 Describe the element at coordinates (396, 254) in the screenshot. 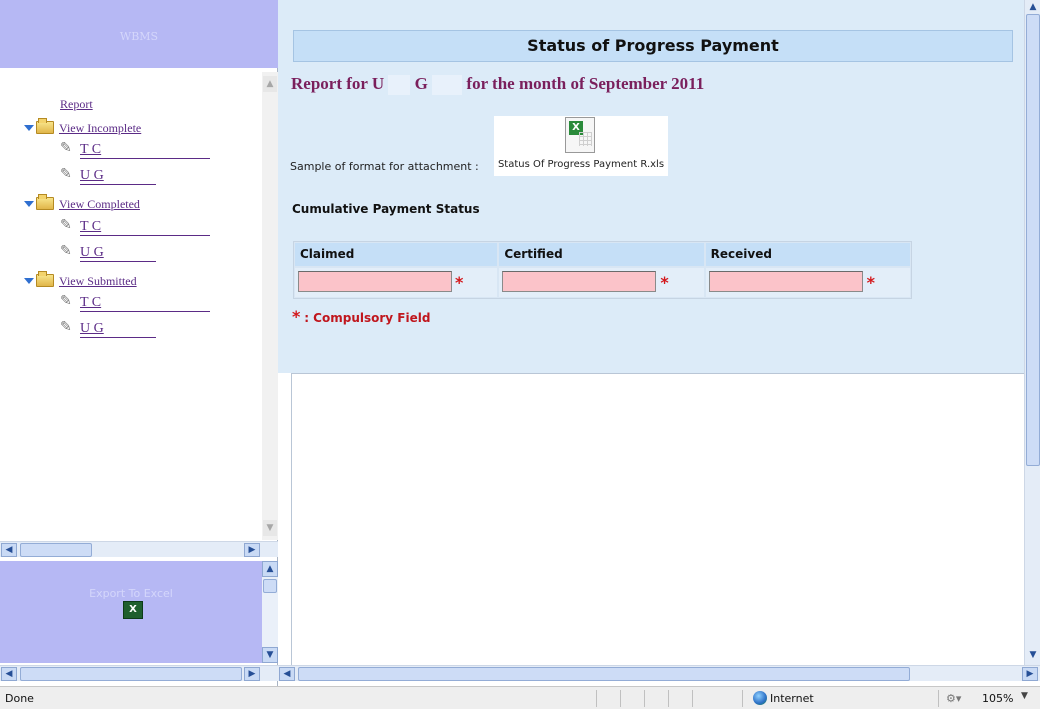

I see `column-header-claimed: Claimed` at that location.